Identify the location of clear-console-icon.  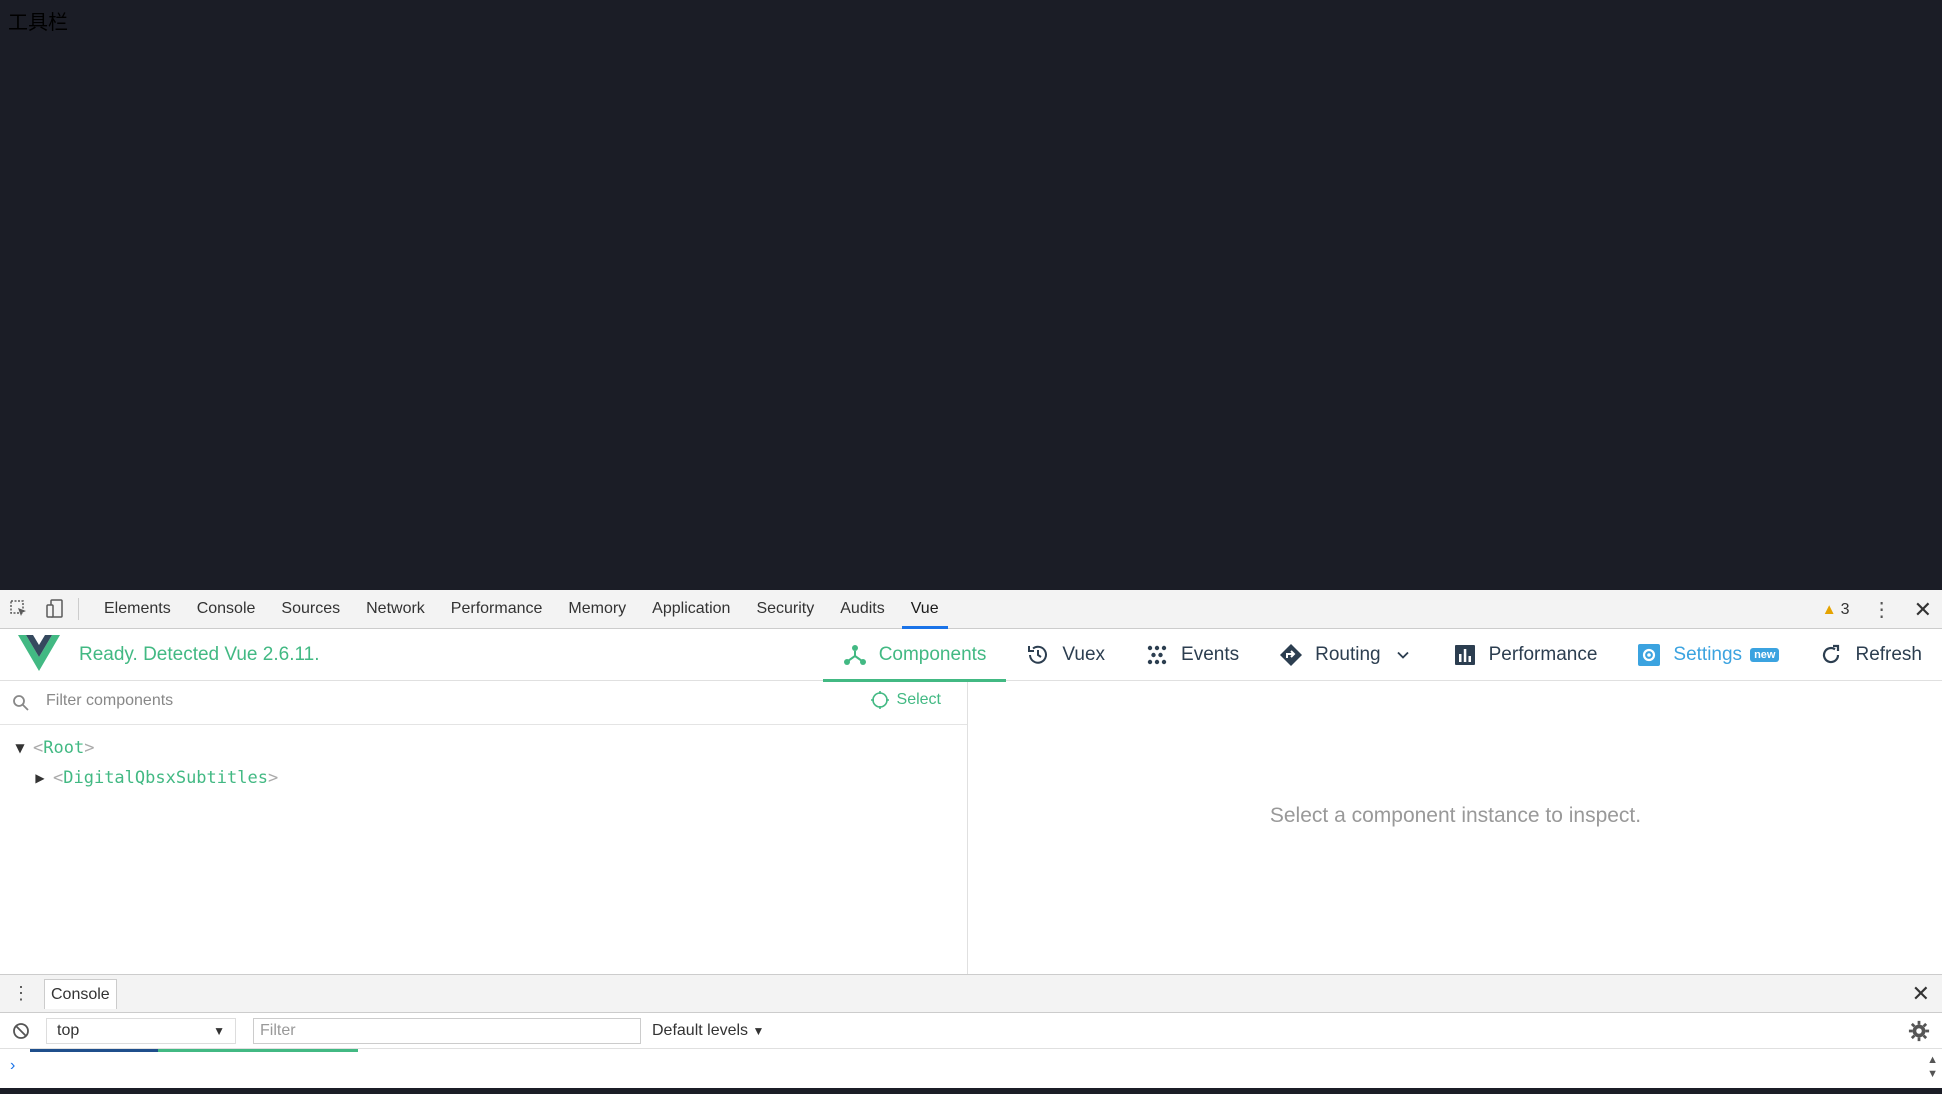
(21, 1031).